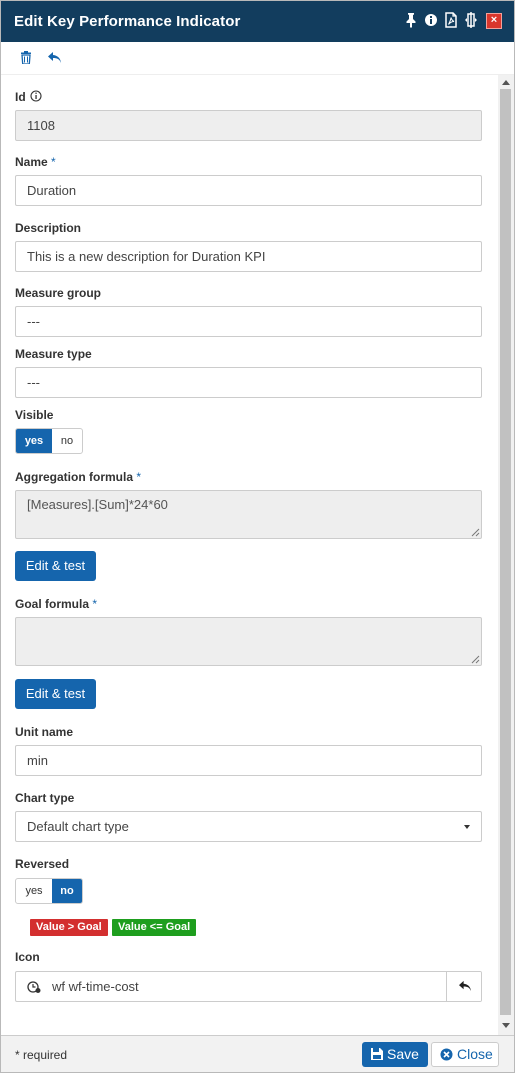 Image resolution: width=515 pixels, height=1073 pixels. I want to click on name-label: Name *, so click(35, 162).